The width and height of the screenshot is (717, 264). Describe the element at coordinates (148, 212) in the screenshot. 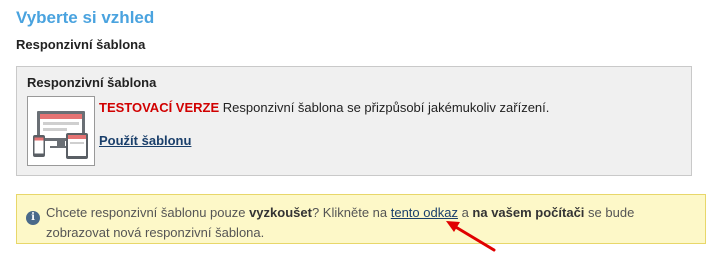

I see `info-text-part-1: Chcete responzivní šablonu pouze` at that location.